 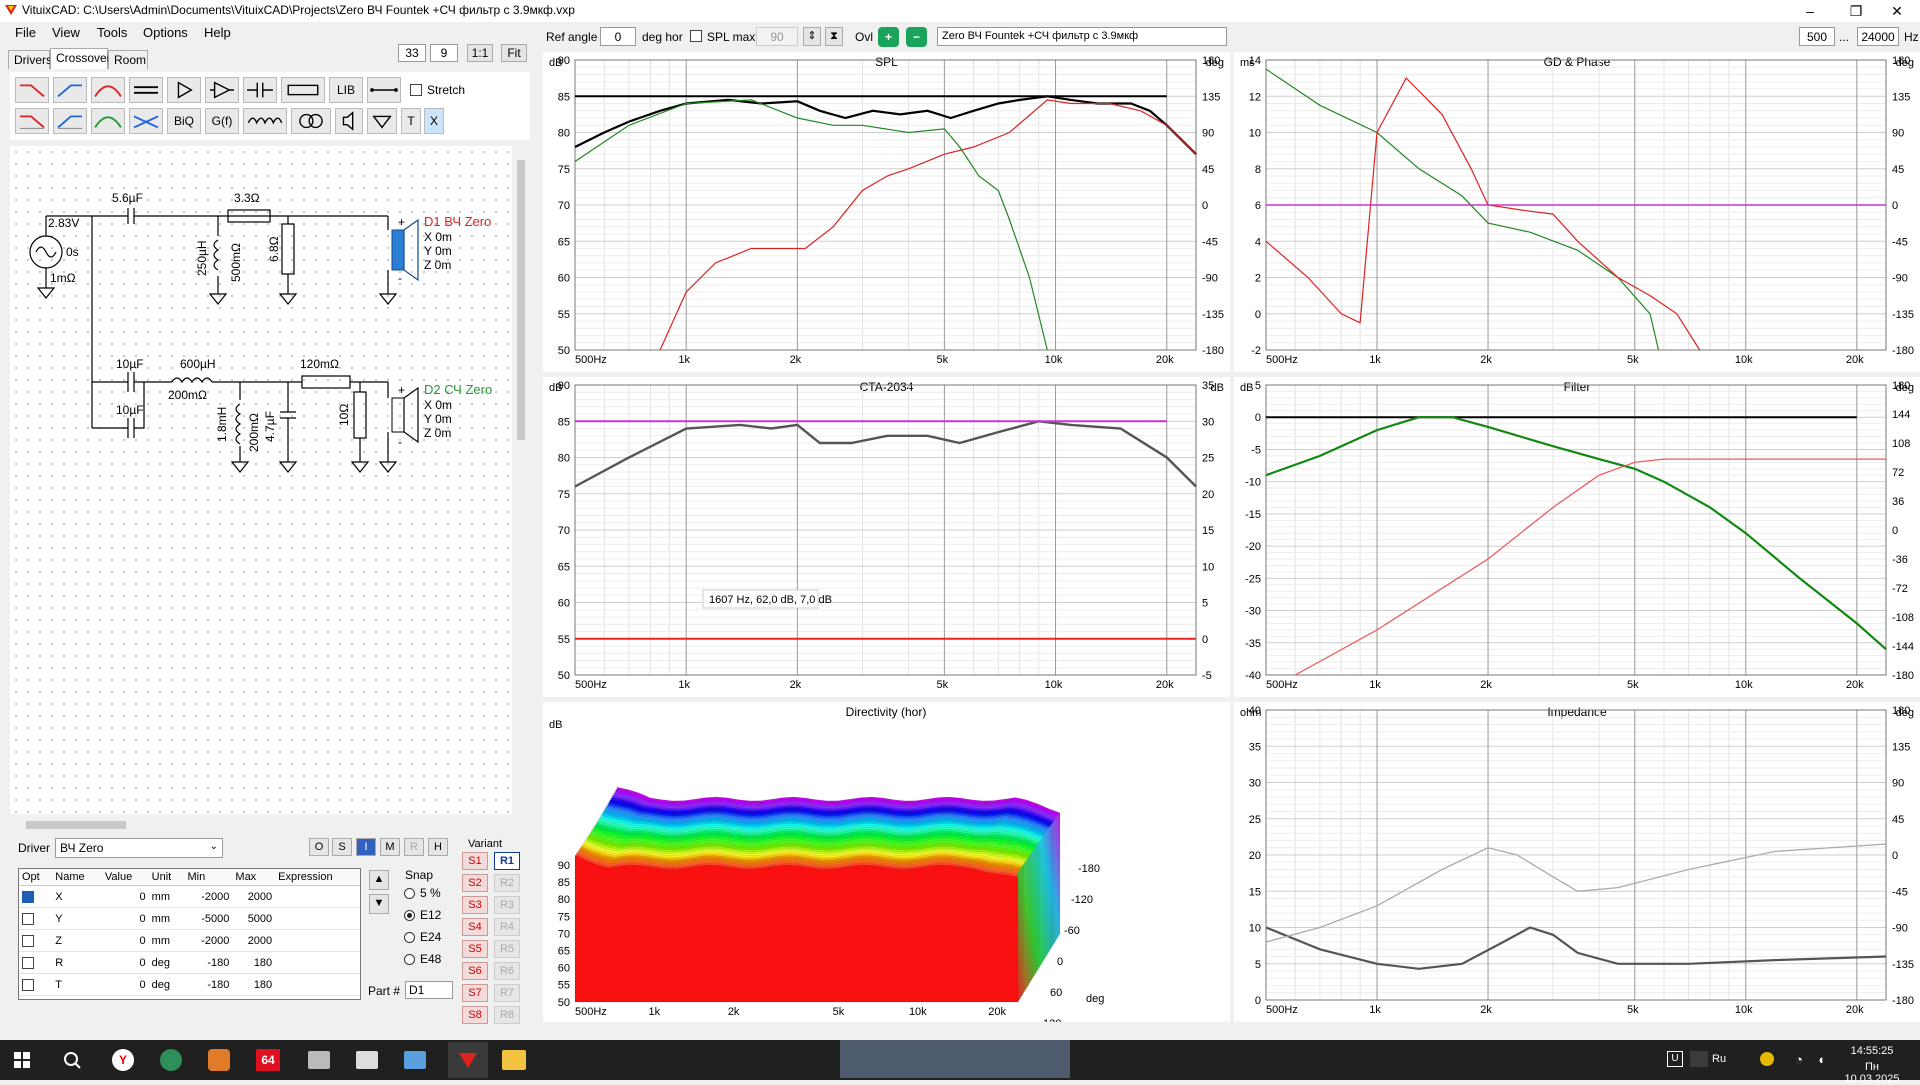 What do you see at coordinates (475, 927) in the screenshot?
I see `variant-s4-button: S4` at bounding box center [475, 927].